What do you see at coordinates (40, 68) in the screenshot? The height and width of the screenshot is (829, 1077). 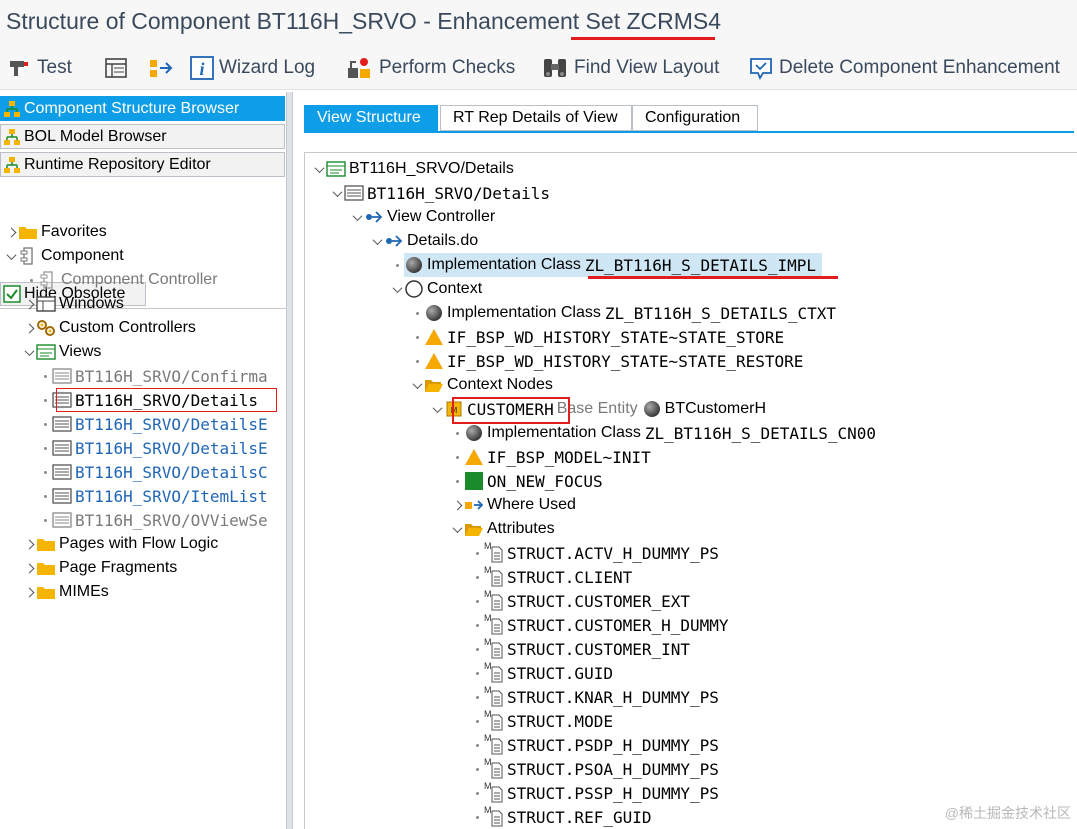 I see `test-button: Test` at bounding box center [40, 68].